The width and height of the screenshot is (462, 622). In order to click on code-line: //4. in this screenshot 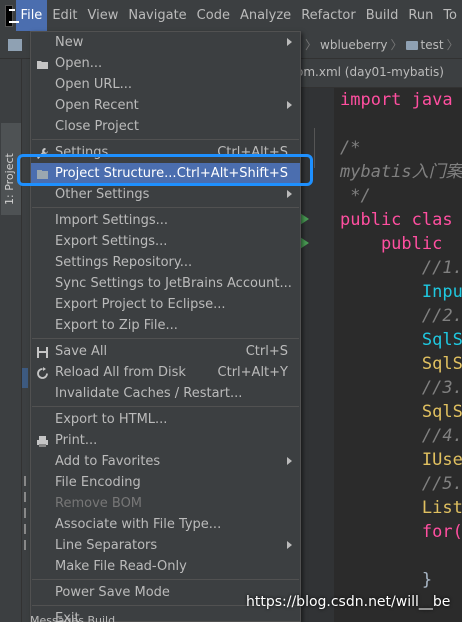, I will do `click(401, 436)`.